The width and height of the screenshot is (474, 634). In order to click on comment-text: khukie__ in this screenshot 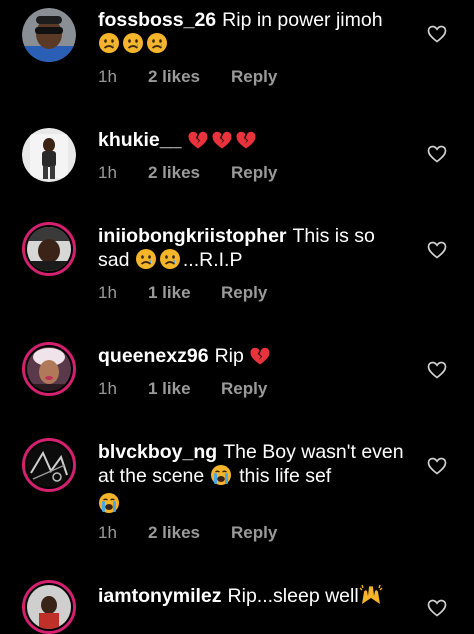, I will do `click(253, 142)`.